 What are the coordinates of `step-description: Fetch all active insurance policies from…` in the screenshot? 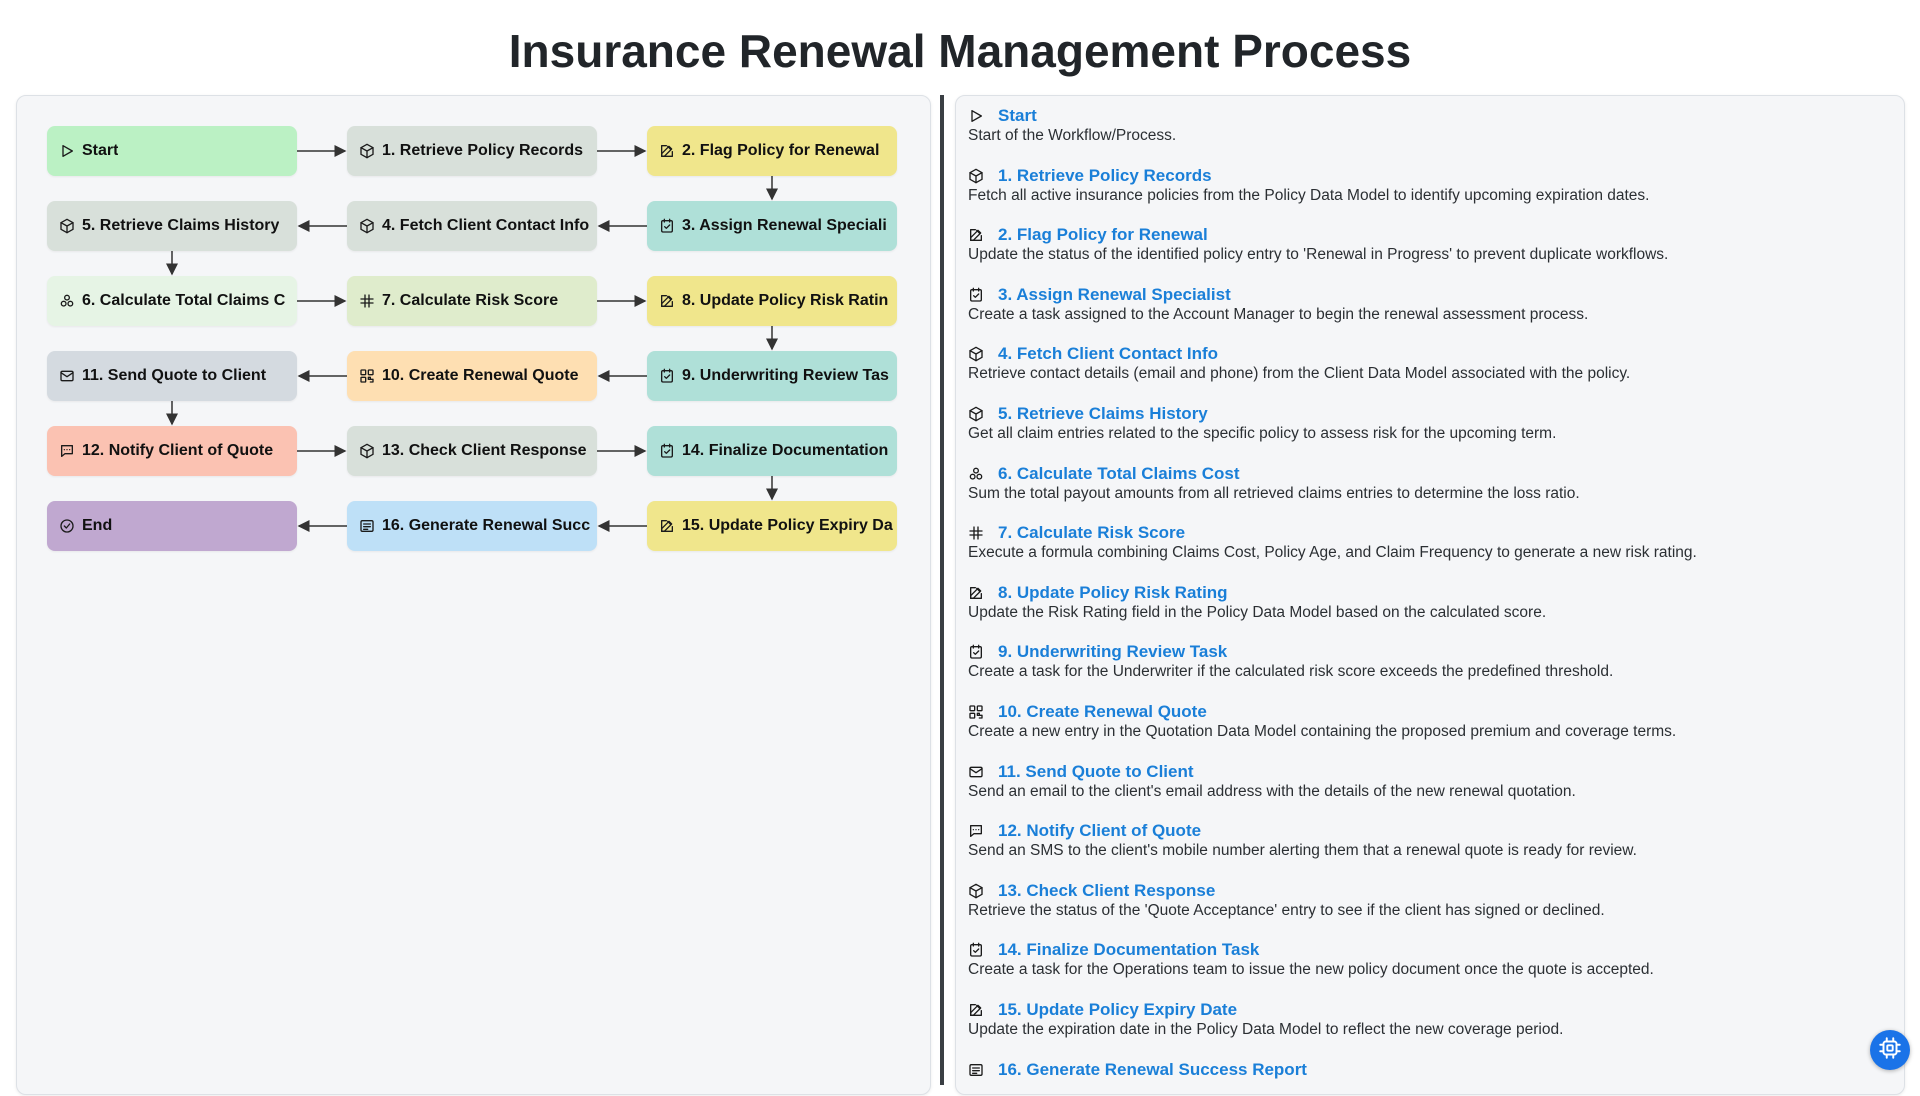 It's located at (1309, 195).